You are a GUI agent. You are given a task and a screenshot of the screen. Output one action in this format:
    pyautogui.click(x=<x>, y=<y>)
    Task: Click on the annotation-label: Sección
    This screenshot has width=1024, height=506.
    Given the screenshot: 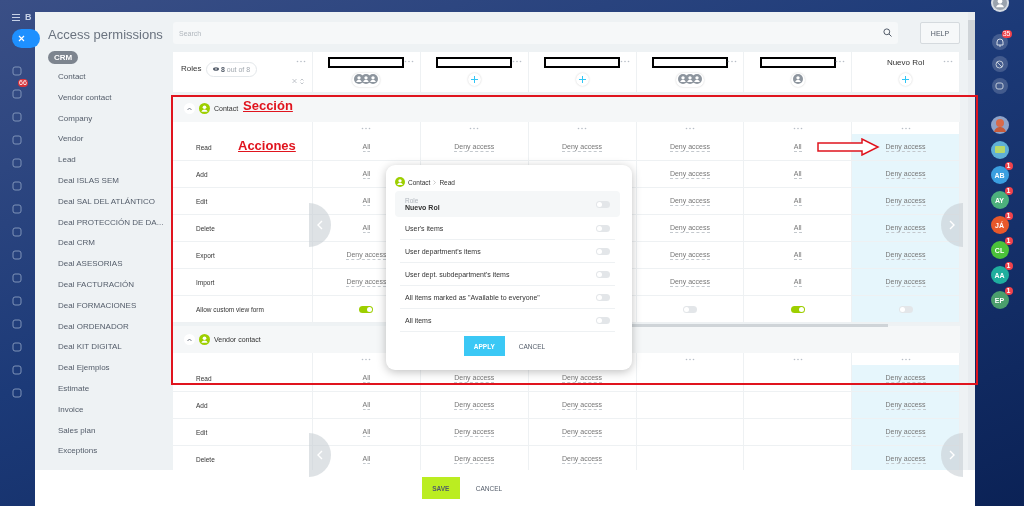 What is the action you would take?
    pyautogui.click(x=268, y=105)
    